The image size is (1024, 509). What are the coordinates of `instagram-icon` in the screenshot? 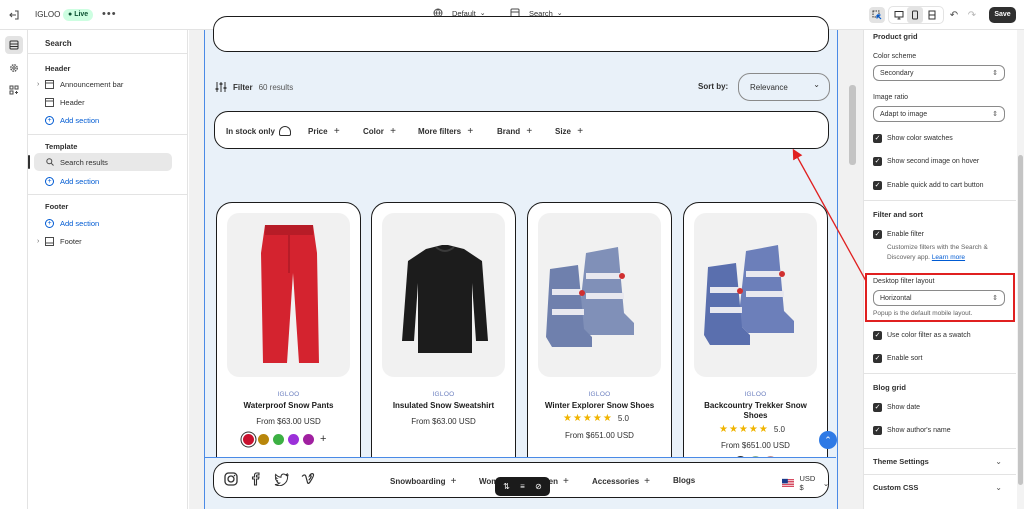 It's located at (231, 479).